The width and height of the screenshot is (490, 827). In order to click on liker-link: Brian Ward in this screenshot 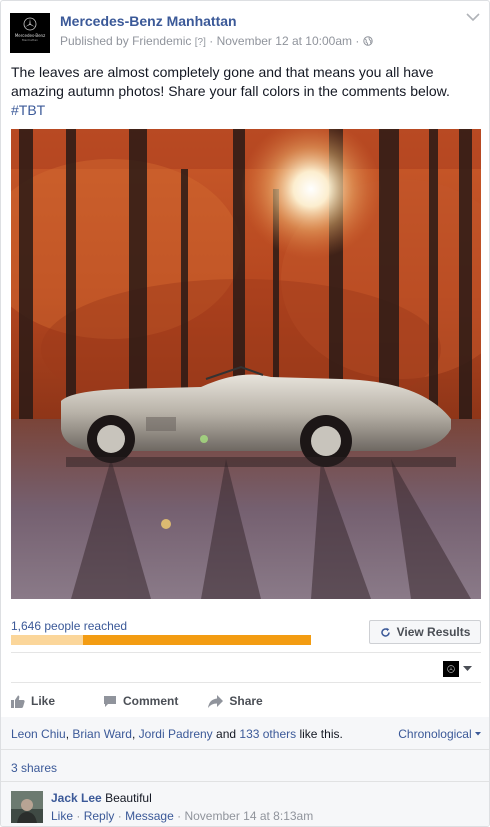, I will do `click(102, 734)`.